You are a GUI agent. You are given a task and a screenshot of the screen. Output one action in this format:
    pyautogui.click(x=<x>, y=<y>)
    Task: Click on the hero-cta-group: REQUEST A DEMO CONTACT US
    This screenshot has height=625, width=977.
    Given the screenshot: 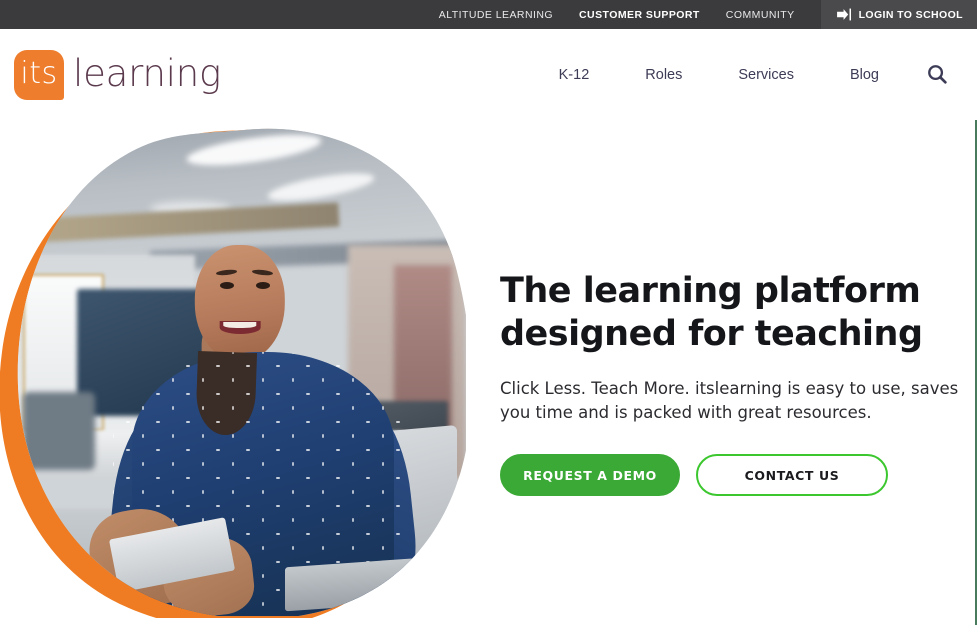 What is the action you would take?
    pyautogui.click(x=735, y=475)
    